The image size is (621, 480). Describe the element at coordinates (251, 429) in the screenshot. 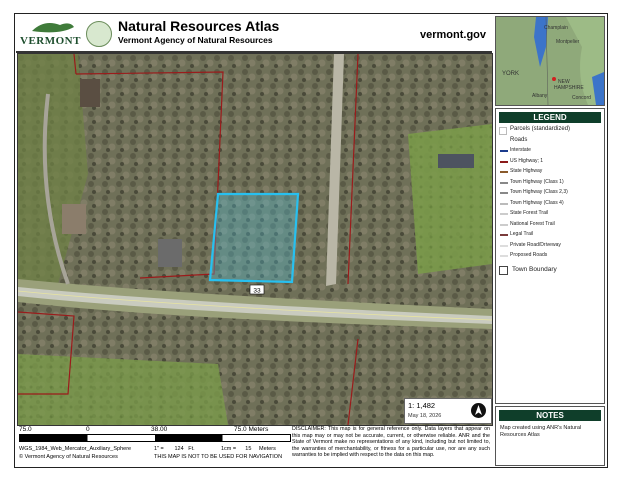

I see `scalebar-label-right: 75.0 Meters` at that location.